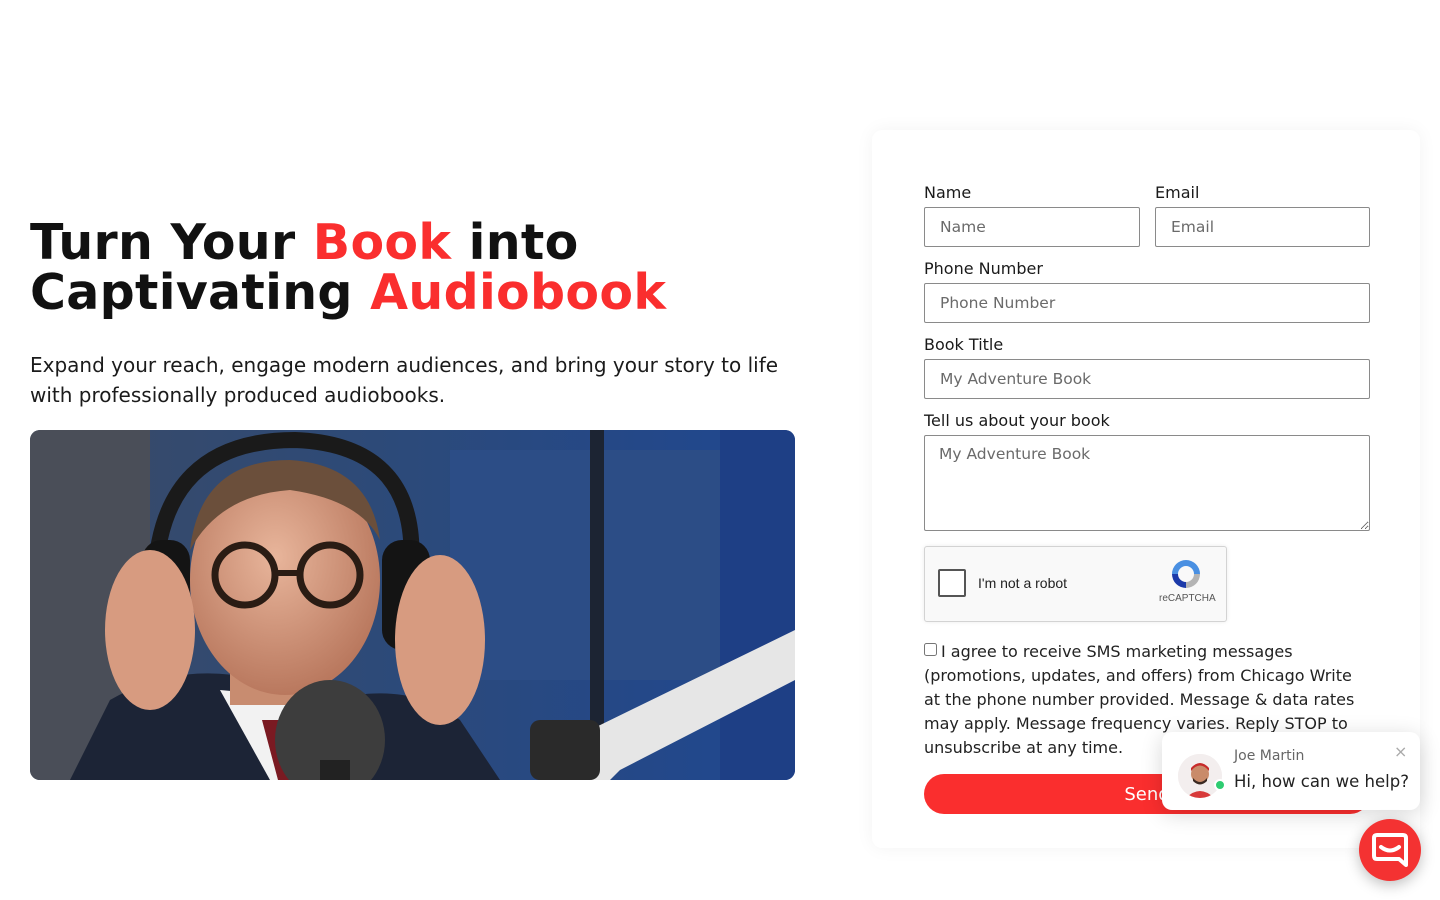  What do you see at coordinates (1321, 781) in the screenshot?
I see `chat-greeting-message: Hi, how can we help?` at bounding box center [1321, 781].